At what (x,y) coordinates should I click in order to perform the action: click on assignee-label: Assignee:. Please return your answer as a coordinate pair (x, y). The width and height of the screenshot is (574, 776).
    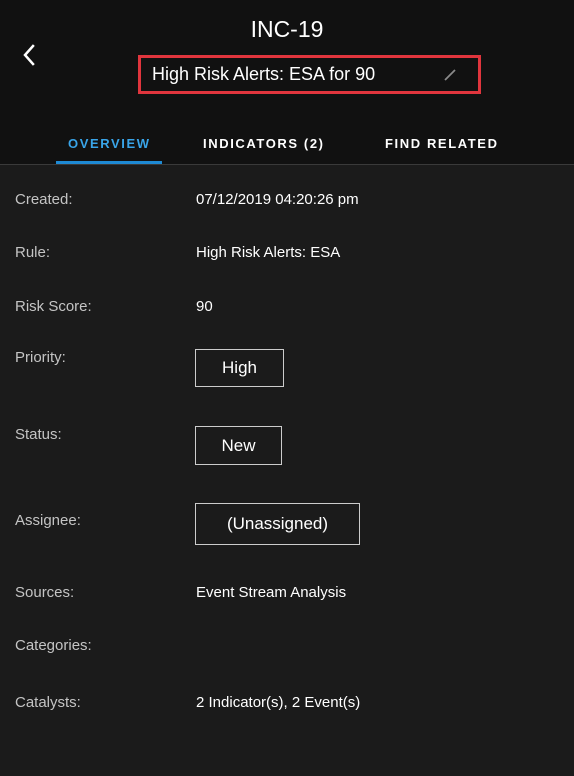
    Looking at the image, I should click on (48, 520).